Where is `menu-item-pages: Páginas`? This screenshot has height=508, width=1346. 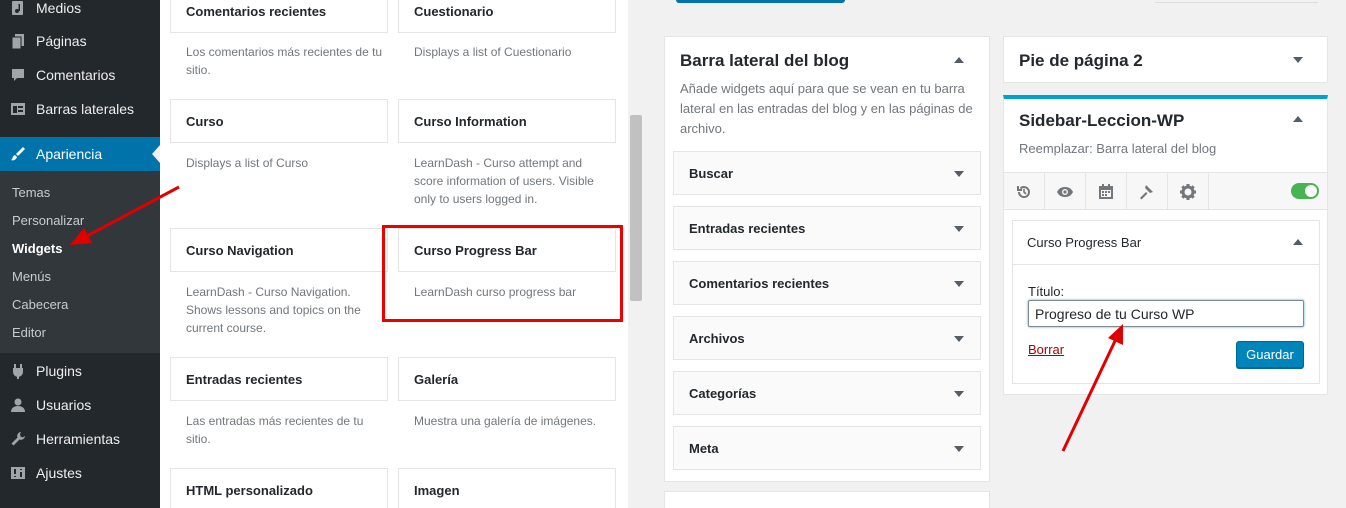 menu-item-pages: Páginas is located at coordinates (80, 41).